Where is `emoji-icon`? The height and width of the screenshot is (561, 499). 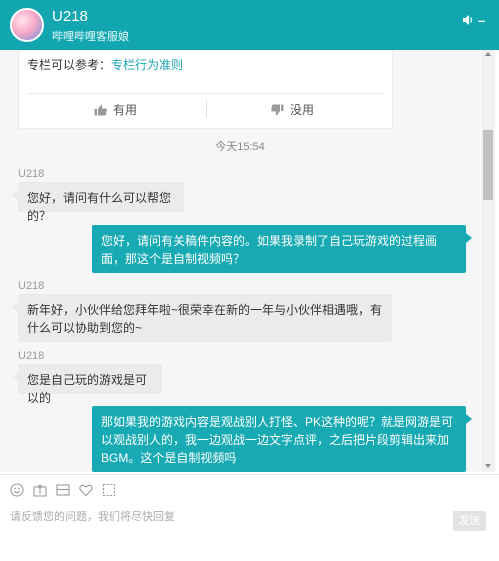 emoji-icon is located at coordinates (19, 492).